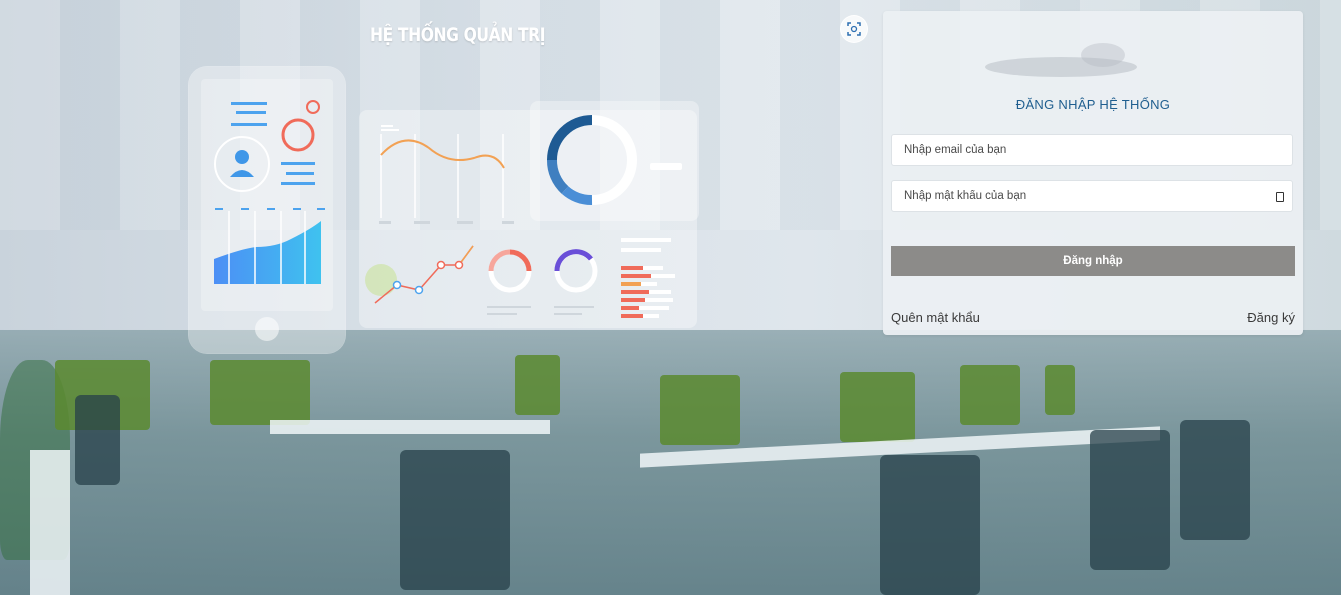 The height and width of the screenshot is (595, 1341). Describe the element at coordinates (267, 329) in the screenshot. I see `phone-home-button-graphic` at that location.